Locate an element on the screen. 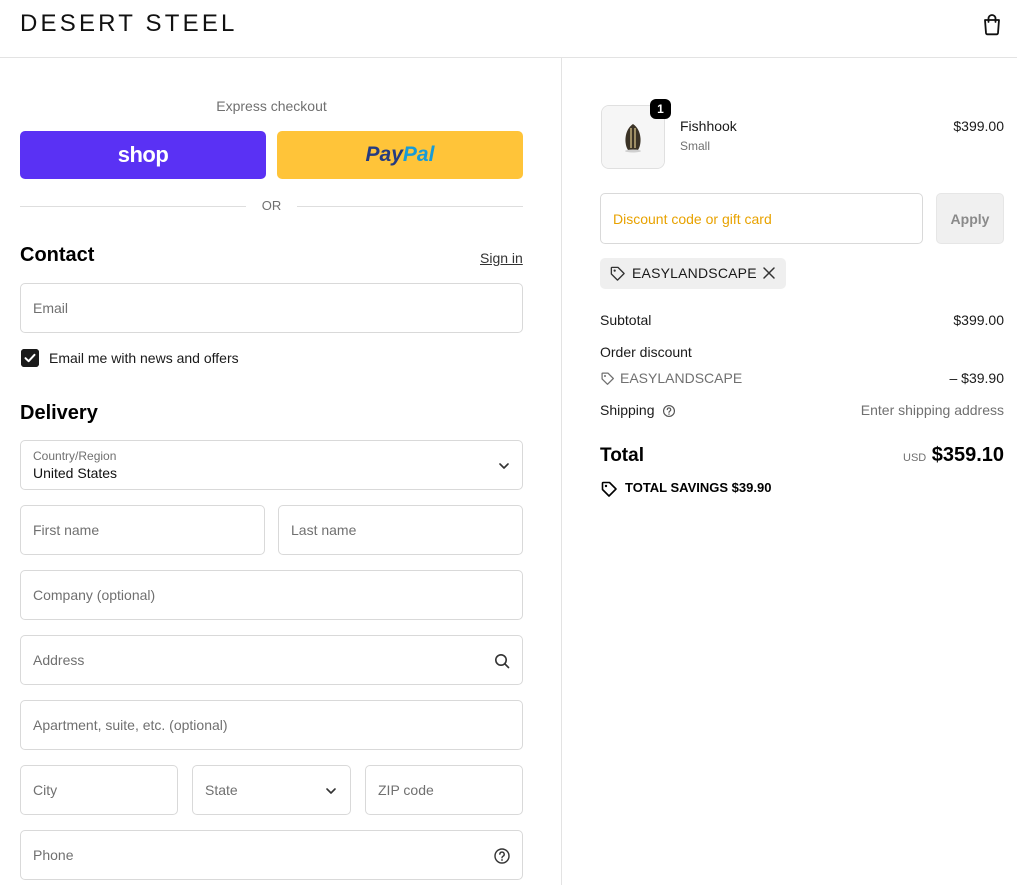  site-header: DESERT STEEL is located at coordinates (508, 29).